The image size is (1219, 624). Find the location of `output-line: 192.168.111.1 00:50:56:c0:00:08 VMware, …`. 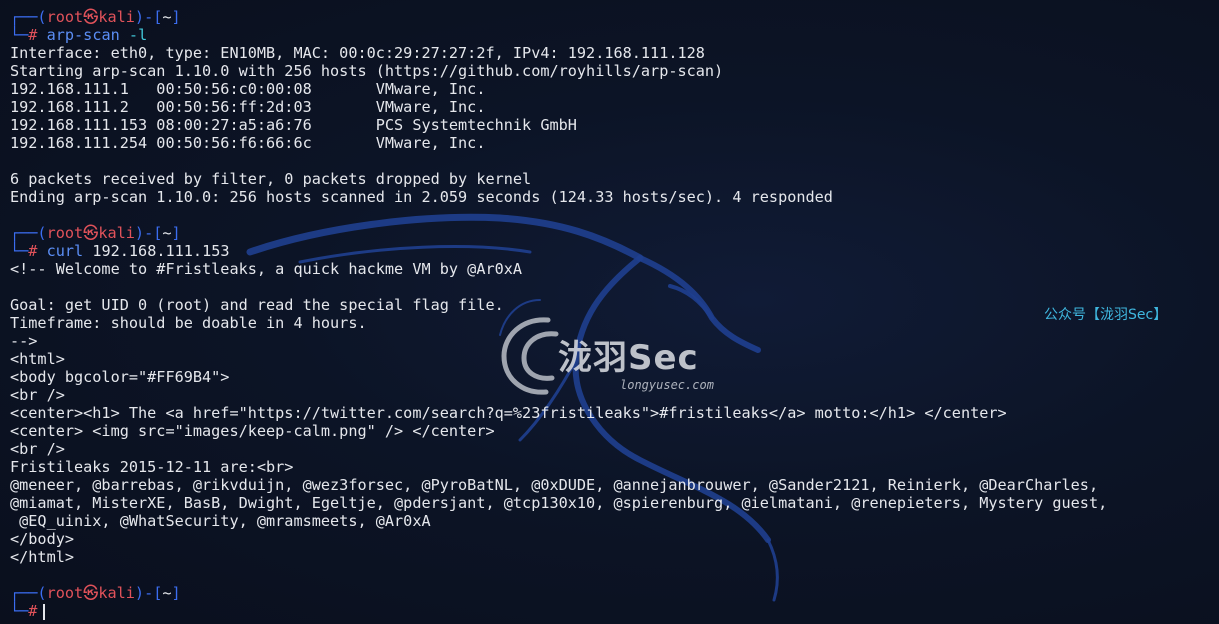

output-line: 192.168.111.1 00:50:56:c0:00:08 VMware, … is located at coordinates (248, 89).